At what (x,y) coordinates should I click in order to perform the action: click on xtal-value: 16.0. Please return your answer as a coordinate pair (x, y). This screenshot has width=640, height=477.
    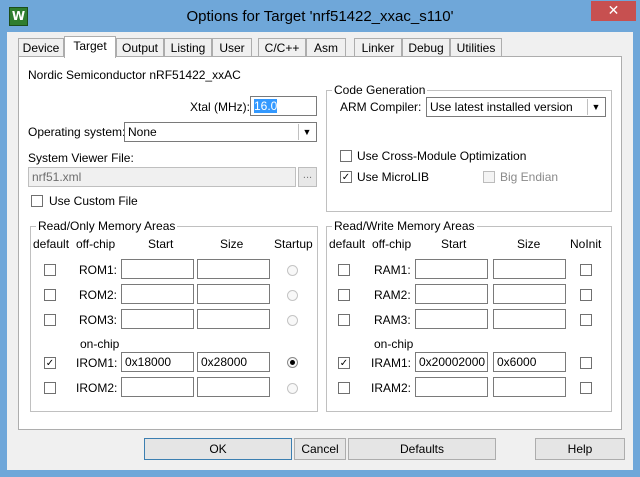
    Looking at the image, I should click on (266, 106).